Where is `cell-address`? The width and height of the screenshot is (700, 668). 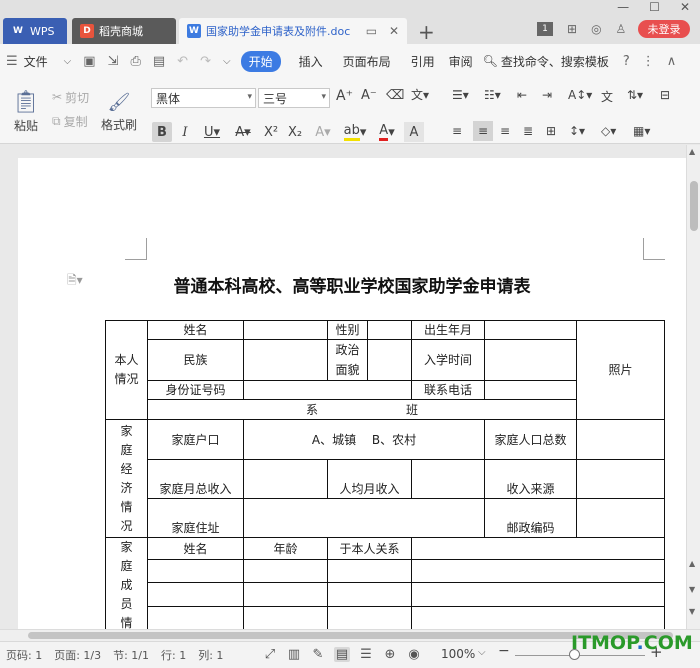
cell-address is located at coordinates (364, 518).